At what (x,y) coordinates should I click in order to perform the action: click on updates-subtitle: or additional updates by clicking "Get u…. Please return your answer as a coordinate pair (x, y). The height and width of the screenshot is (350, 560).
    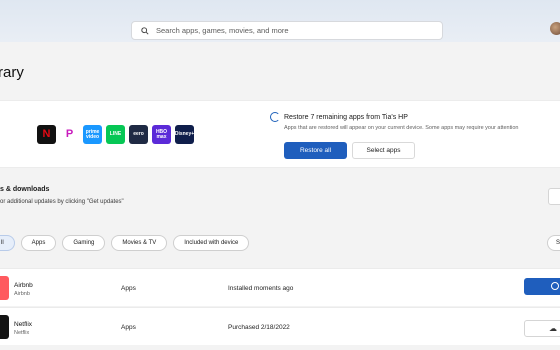
    Looking at the image, I should click on (62, 202).